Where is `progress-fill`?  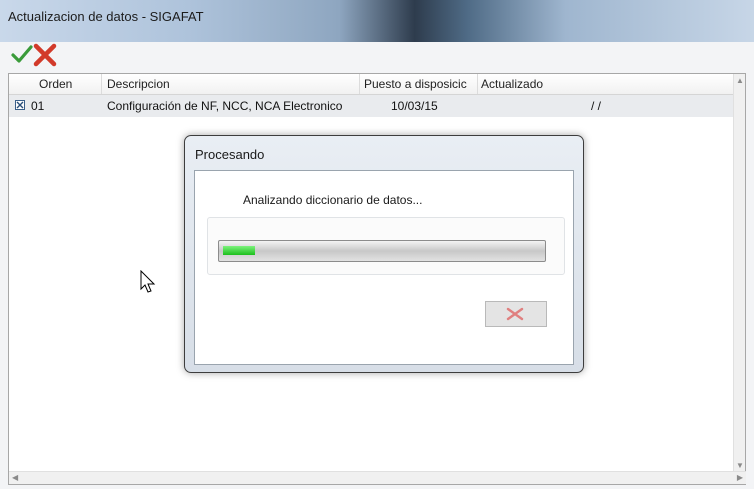 progress-fill is located at coordinates (239, 250).